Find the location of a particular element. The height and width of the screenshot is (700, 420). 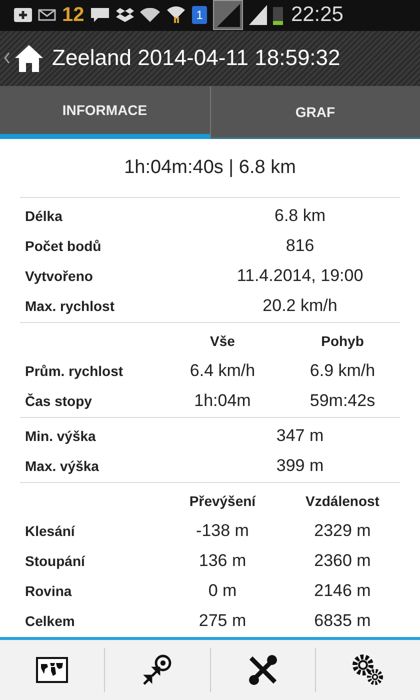

mail-icon is located at coordinates (47, 15).